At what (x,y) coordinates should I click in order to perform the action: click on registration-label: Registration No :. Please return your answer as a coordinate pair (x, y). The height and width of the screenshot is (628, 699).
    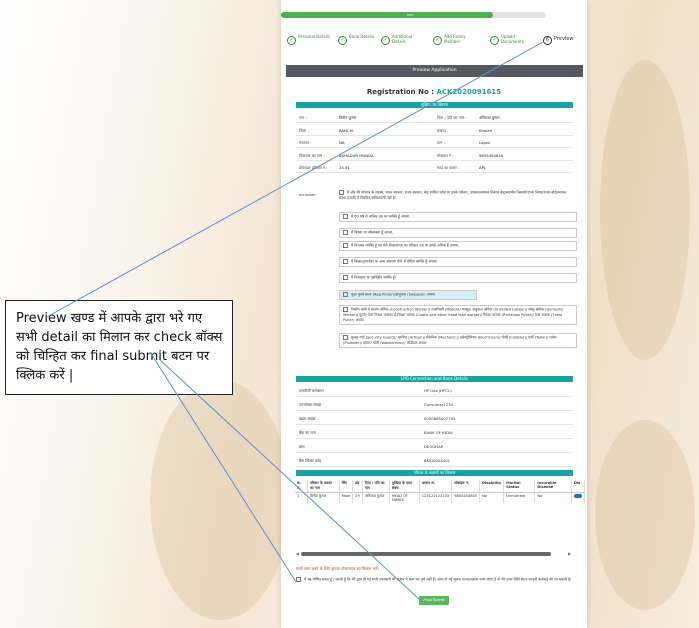
    Looking at the image, I should click on (400, 92).